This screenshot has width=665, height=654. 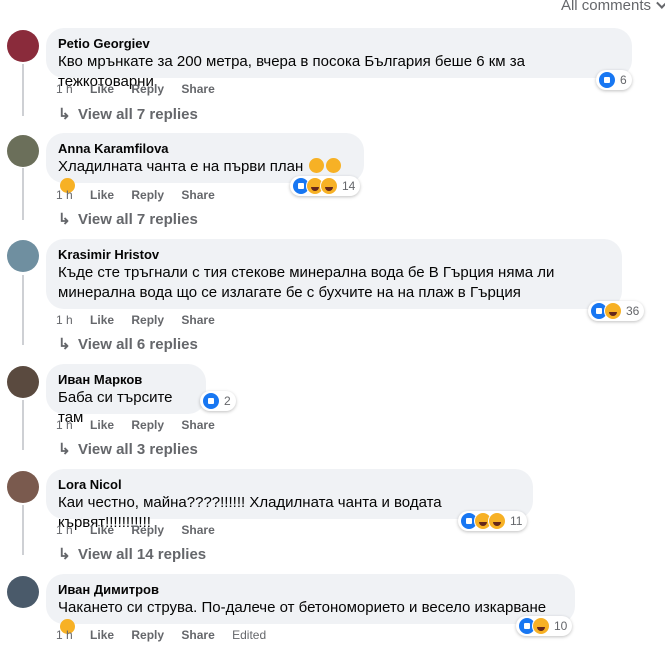 I want to click on sort-label: All comments, so click(x=605, y=7).